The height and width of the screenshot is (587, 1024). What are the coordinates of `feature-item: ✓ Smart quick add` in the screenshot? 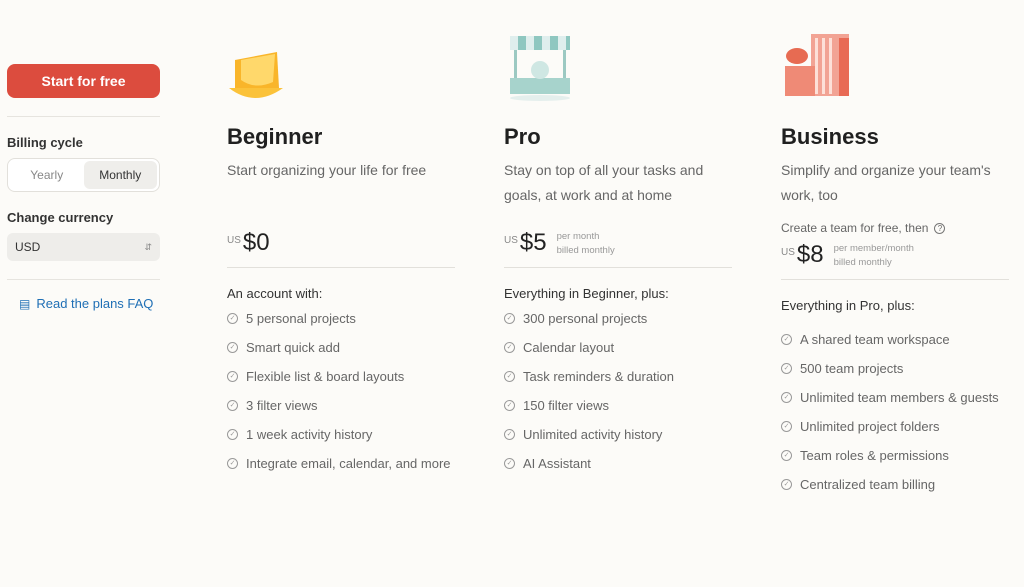 It's located at (341, 348).